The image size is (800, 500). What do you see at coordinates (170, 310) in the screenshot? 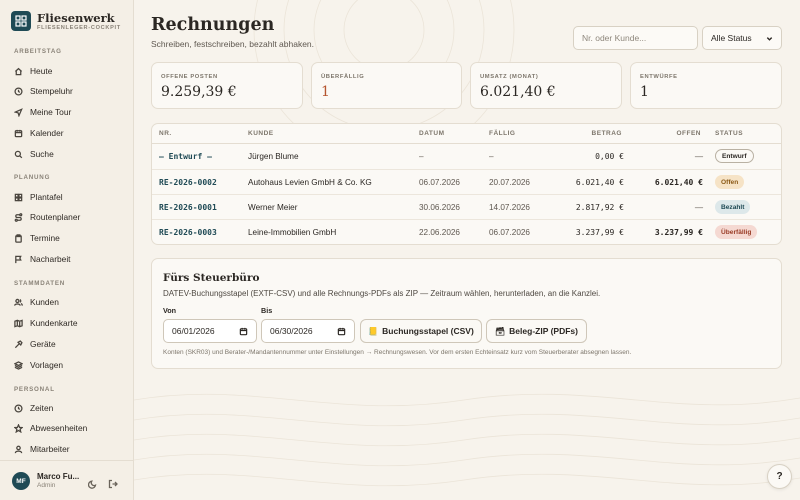
I see `from-date-label: Von` at bounding box center [170, 310].